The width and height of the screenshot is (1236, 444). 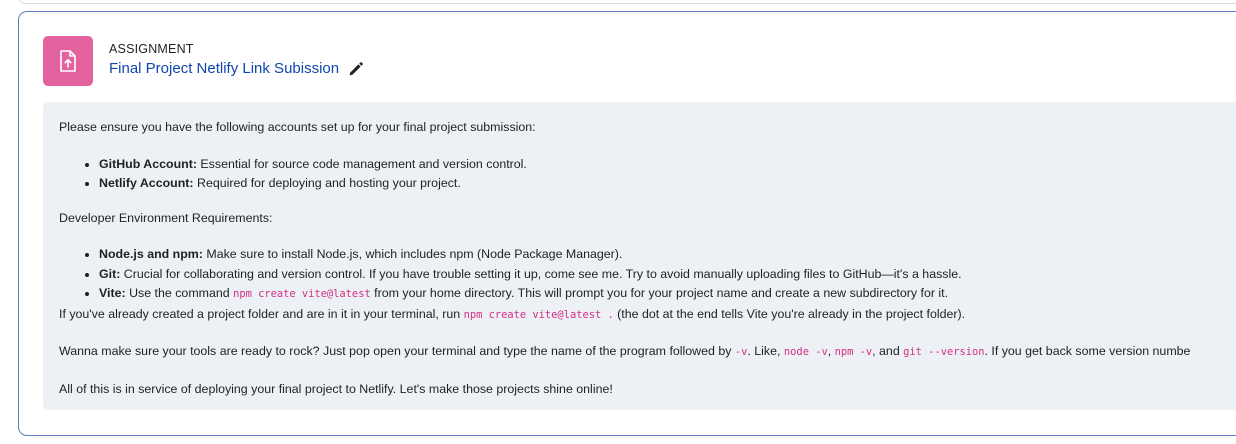 What do you see at coordinates (302, 294) in the screenshot?
I see `code-snippet: npm create vite@latest` at bounding box center [302, 294].